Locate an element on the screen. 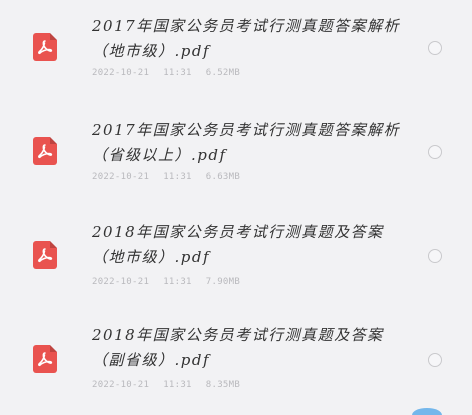  file-size: 8.35MB is located at coordinates (223, 385).